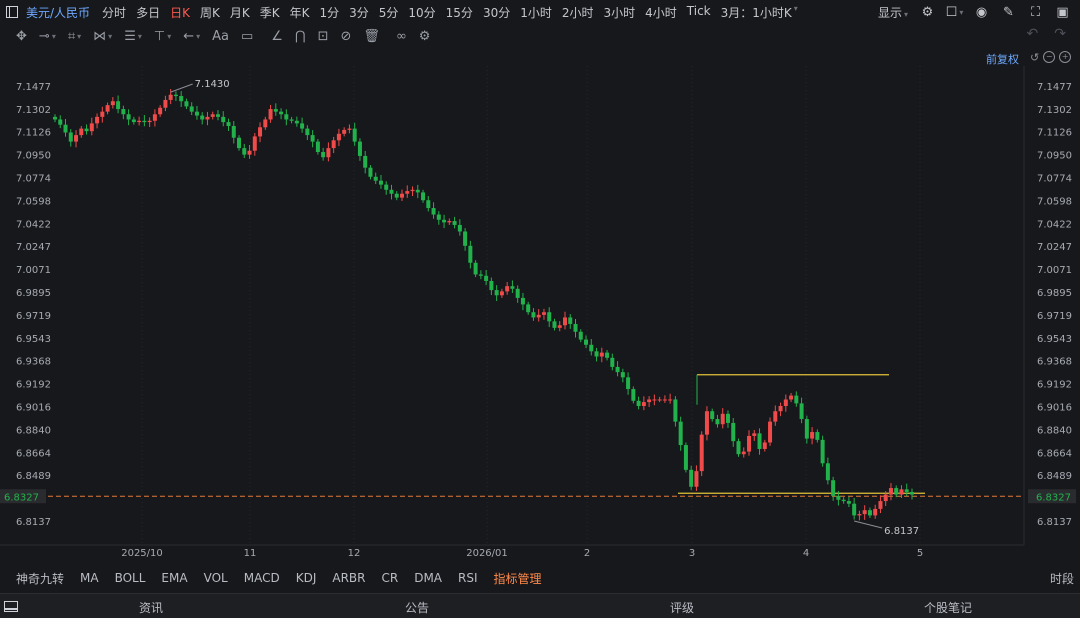  Describe the element at coordinates (682, 607) in the screenshot. I see `tab-rating: 评级` at that location.